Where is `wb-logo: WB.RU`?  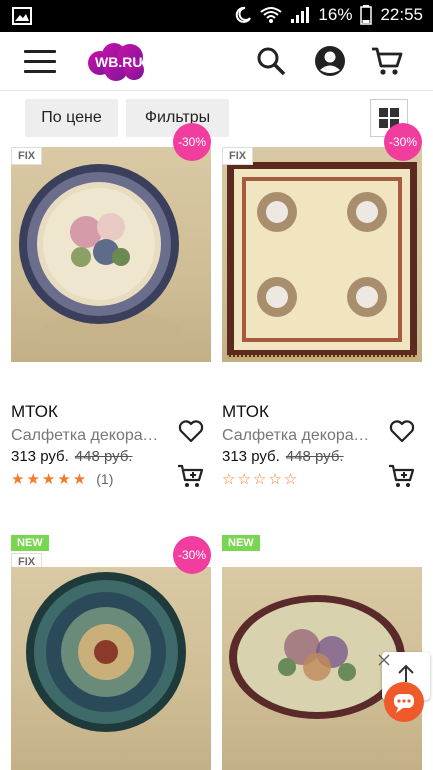 wb-logo: WB.RU is located at coordinates (117, 62).